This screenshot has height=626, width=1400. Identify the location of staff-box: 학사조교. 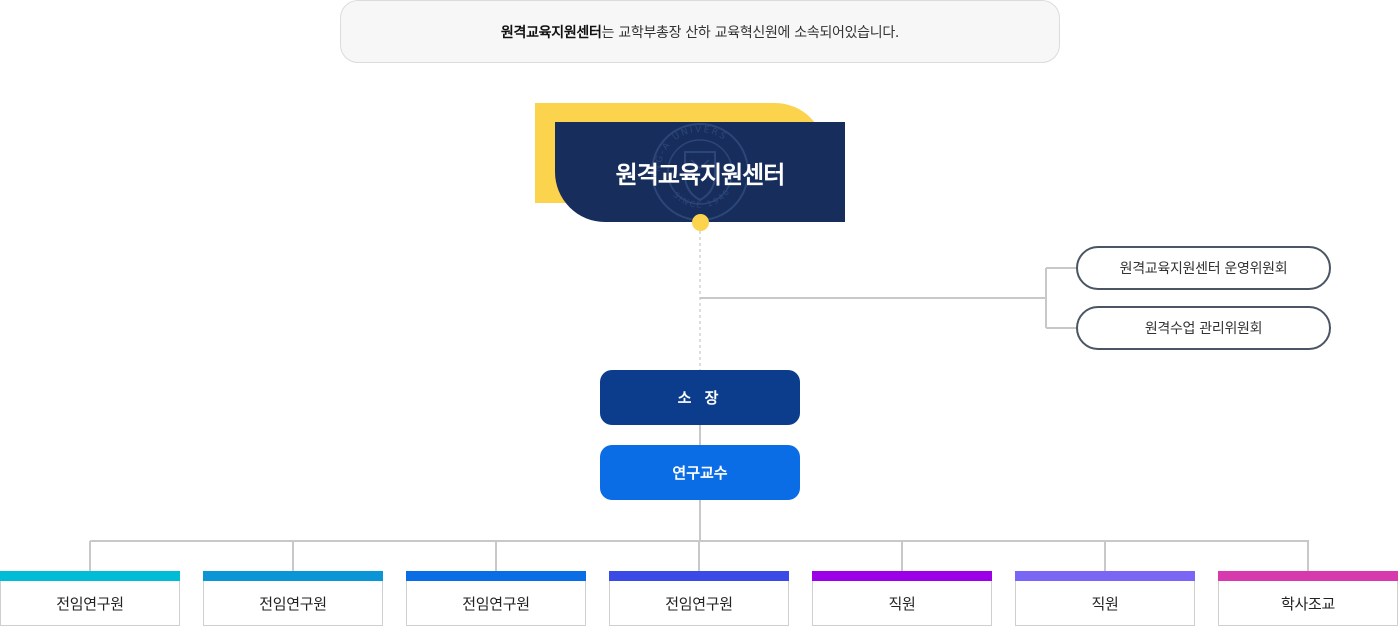
(1308, 598).